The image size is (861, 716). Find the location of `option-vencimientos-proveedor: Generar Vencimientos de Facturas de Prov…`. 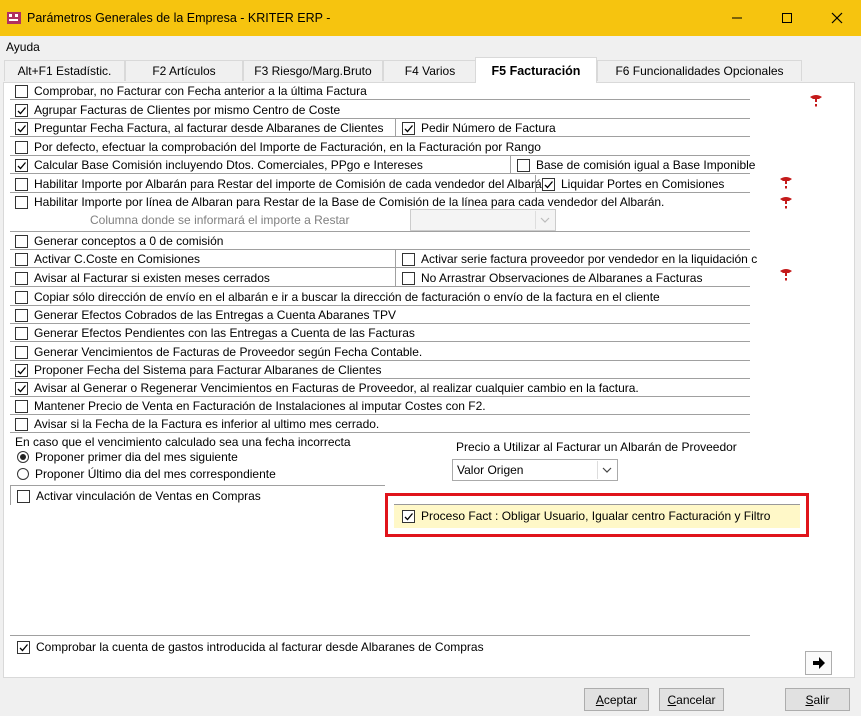

option-vencimientos-proveedor: Generar Vencimientos de Facturas de Prov… is located at coordinates (218, 352).